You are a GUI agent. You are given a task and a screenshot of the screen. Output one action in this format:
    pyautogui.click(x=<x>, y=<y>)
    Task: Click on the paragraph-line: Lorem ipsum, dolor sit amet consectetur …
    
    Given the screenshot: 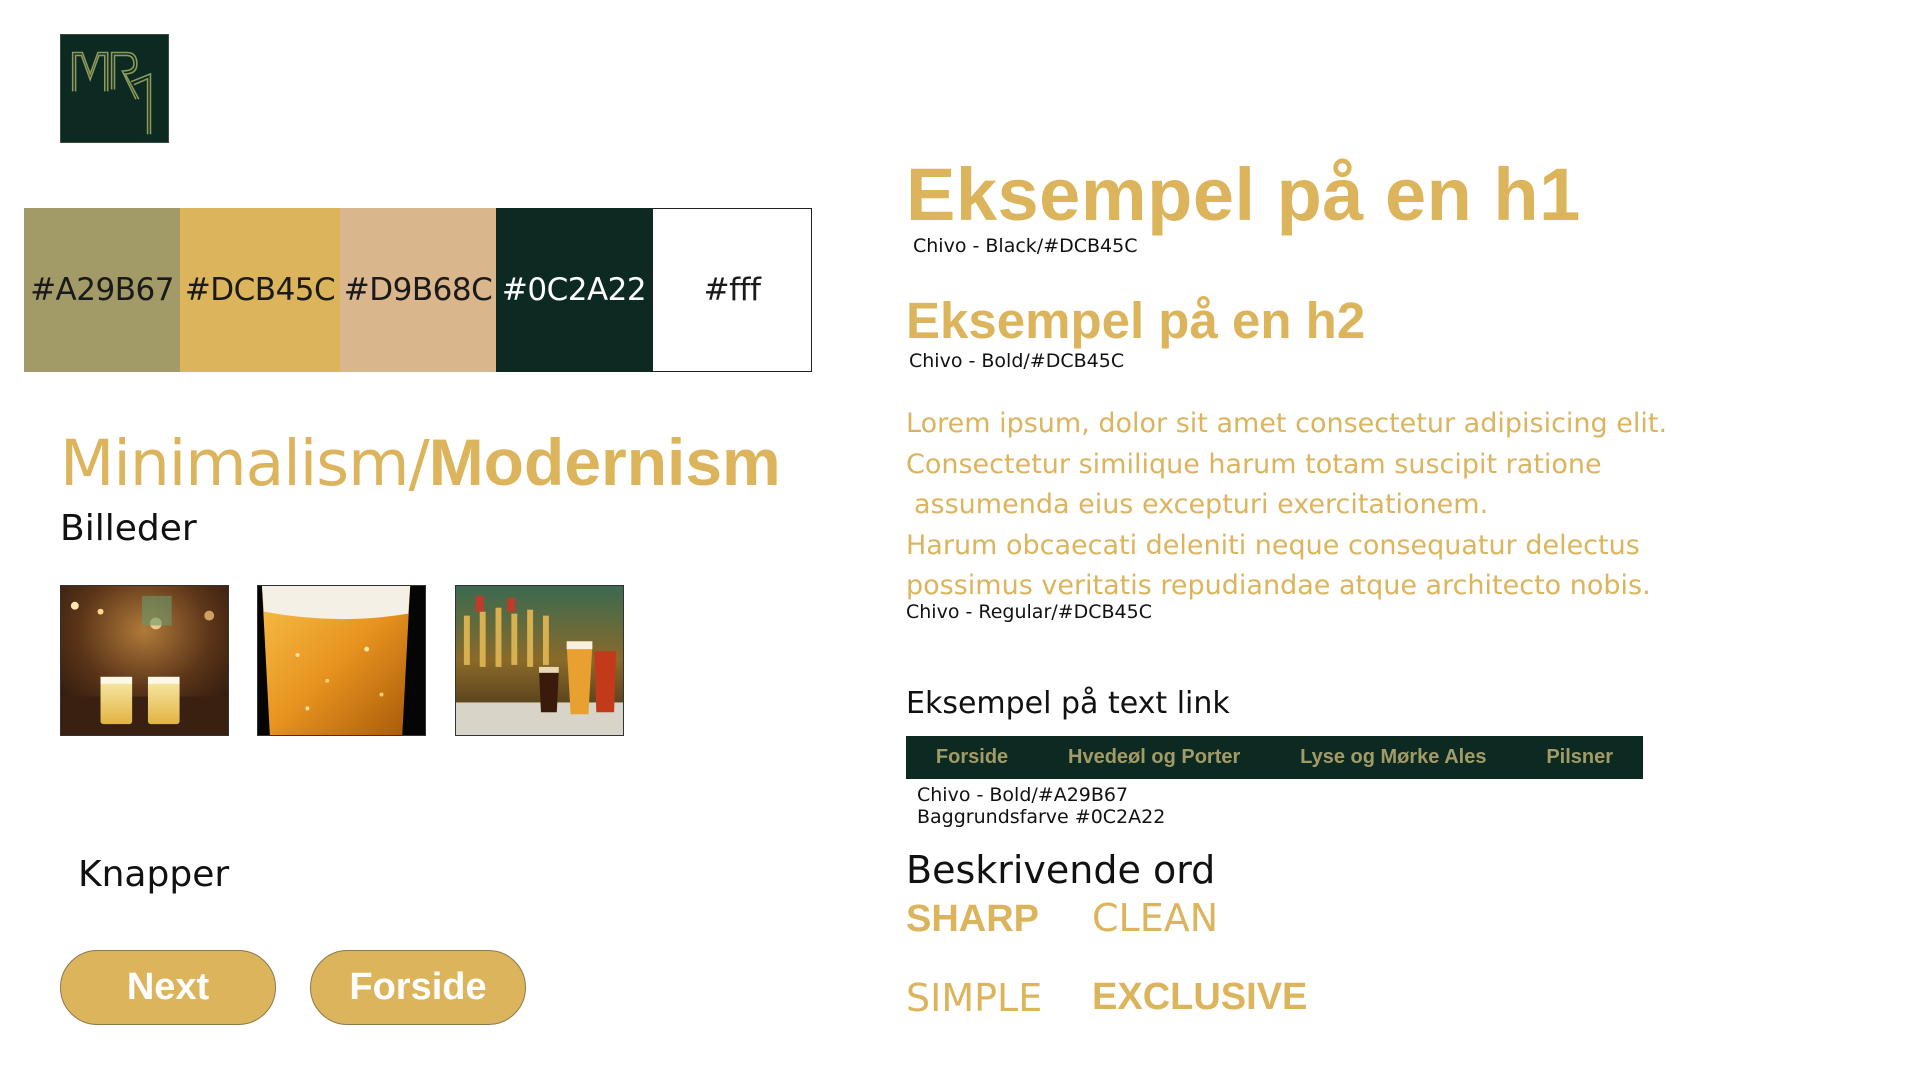 What is the action you would take?
    pyautogui.click(x=1287, y=423)
    